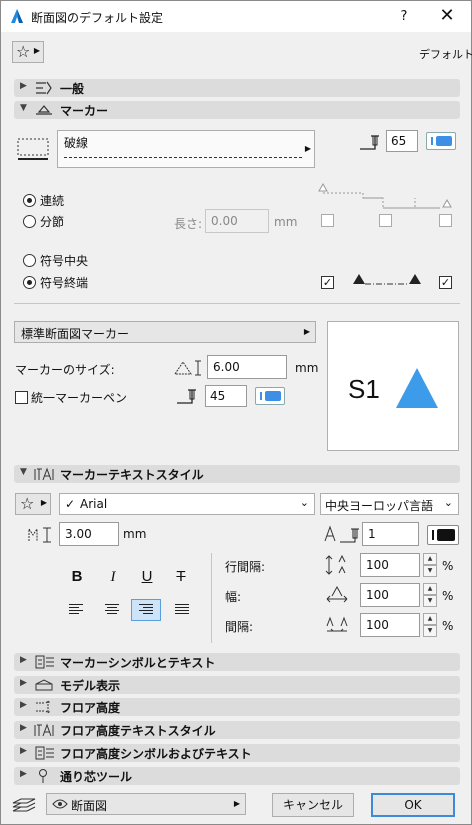  Describe the element at coordinates (96, 777) in the screenshot. I see `section-walkthrough-tool-label: 通り芯ツール` at that location.